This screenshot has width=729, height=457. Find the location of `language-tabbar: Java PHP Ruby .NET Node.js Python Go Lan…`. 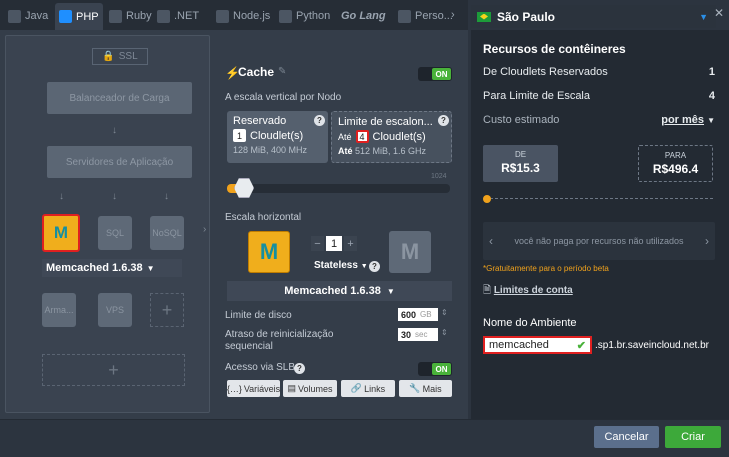

language-tabbar: Java PHP Ruby .NET Node.js Python Go Lan… is located at coordinates (234, 15).